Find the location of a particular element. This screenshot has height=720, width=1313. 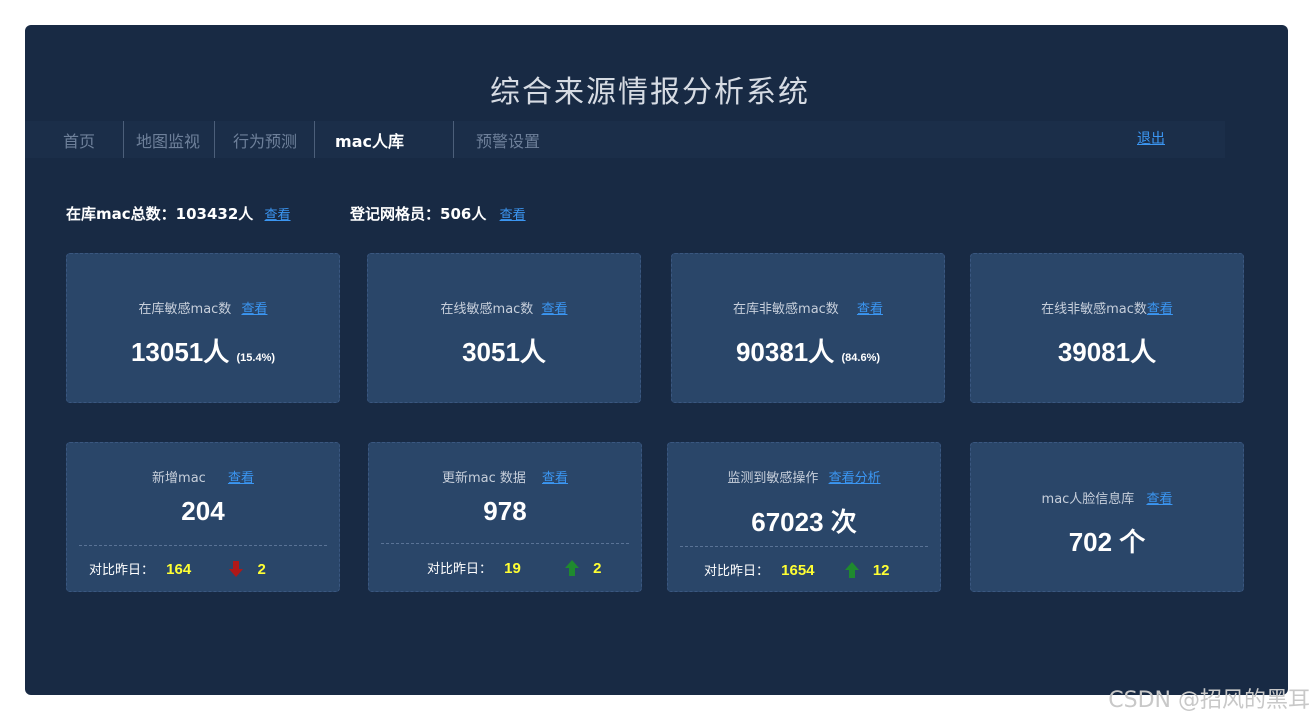

stat-card-stored-nonsensitive: 在库非敏感mac数 查看 90381人 (84.6%) is located at coordinates (808, 328).